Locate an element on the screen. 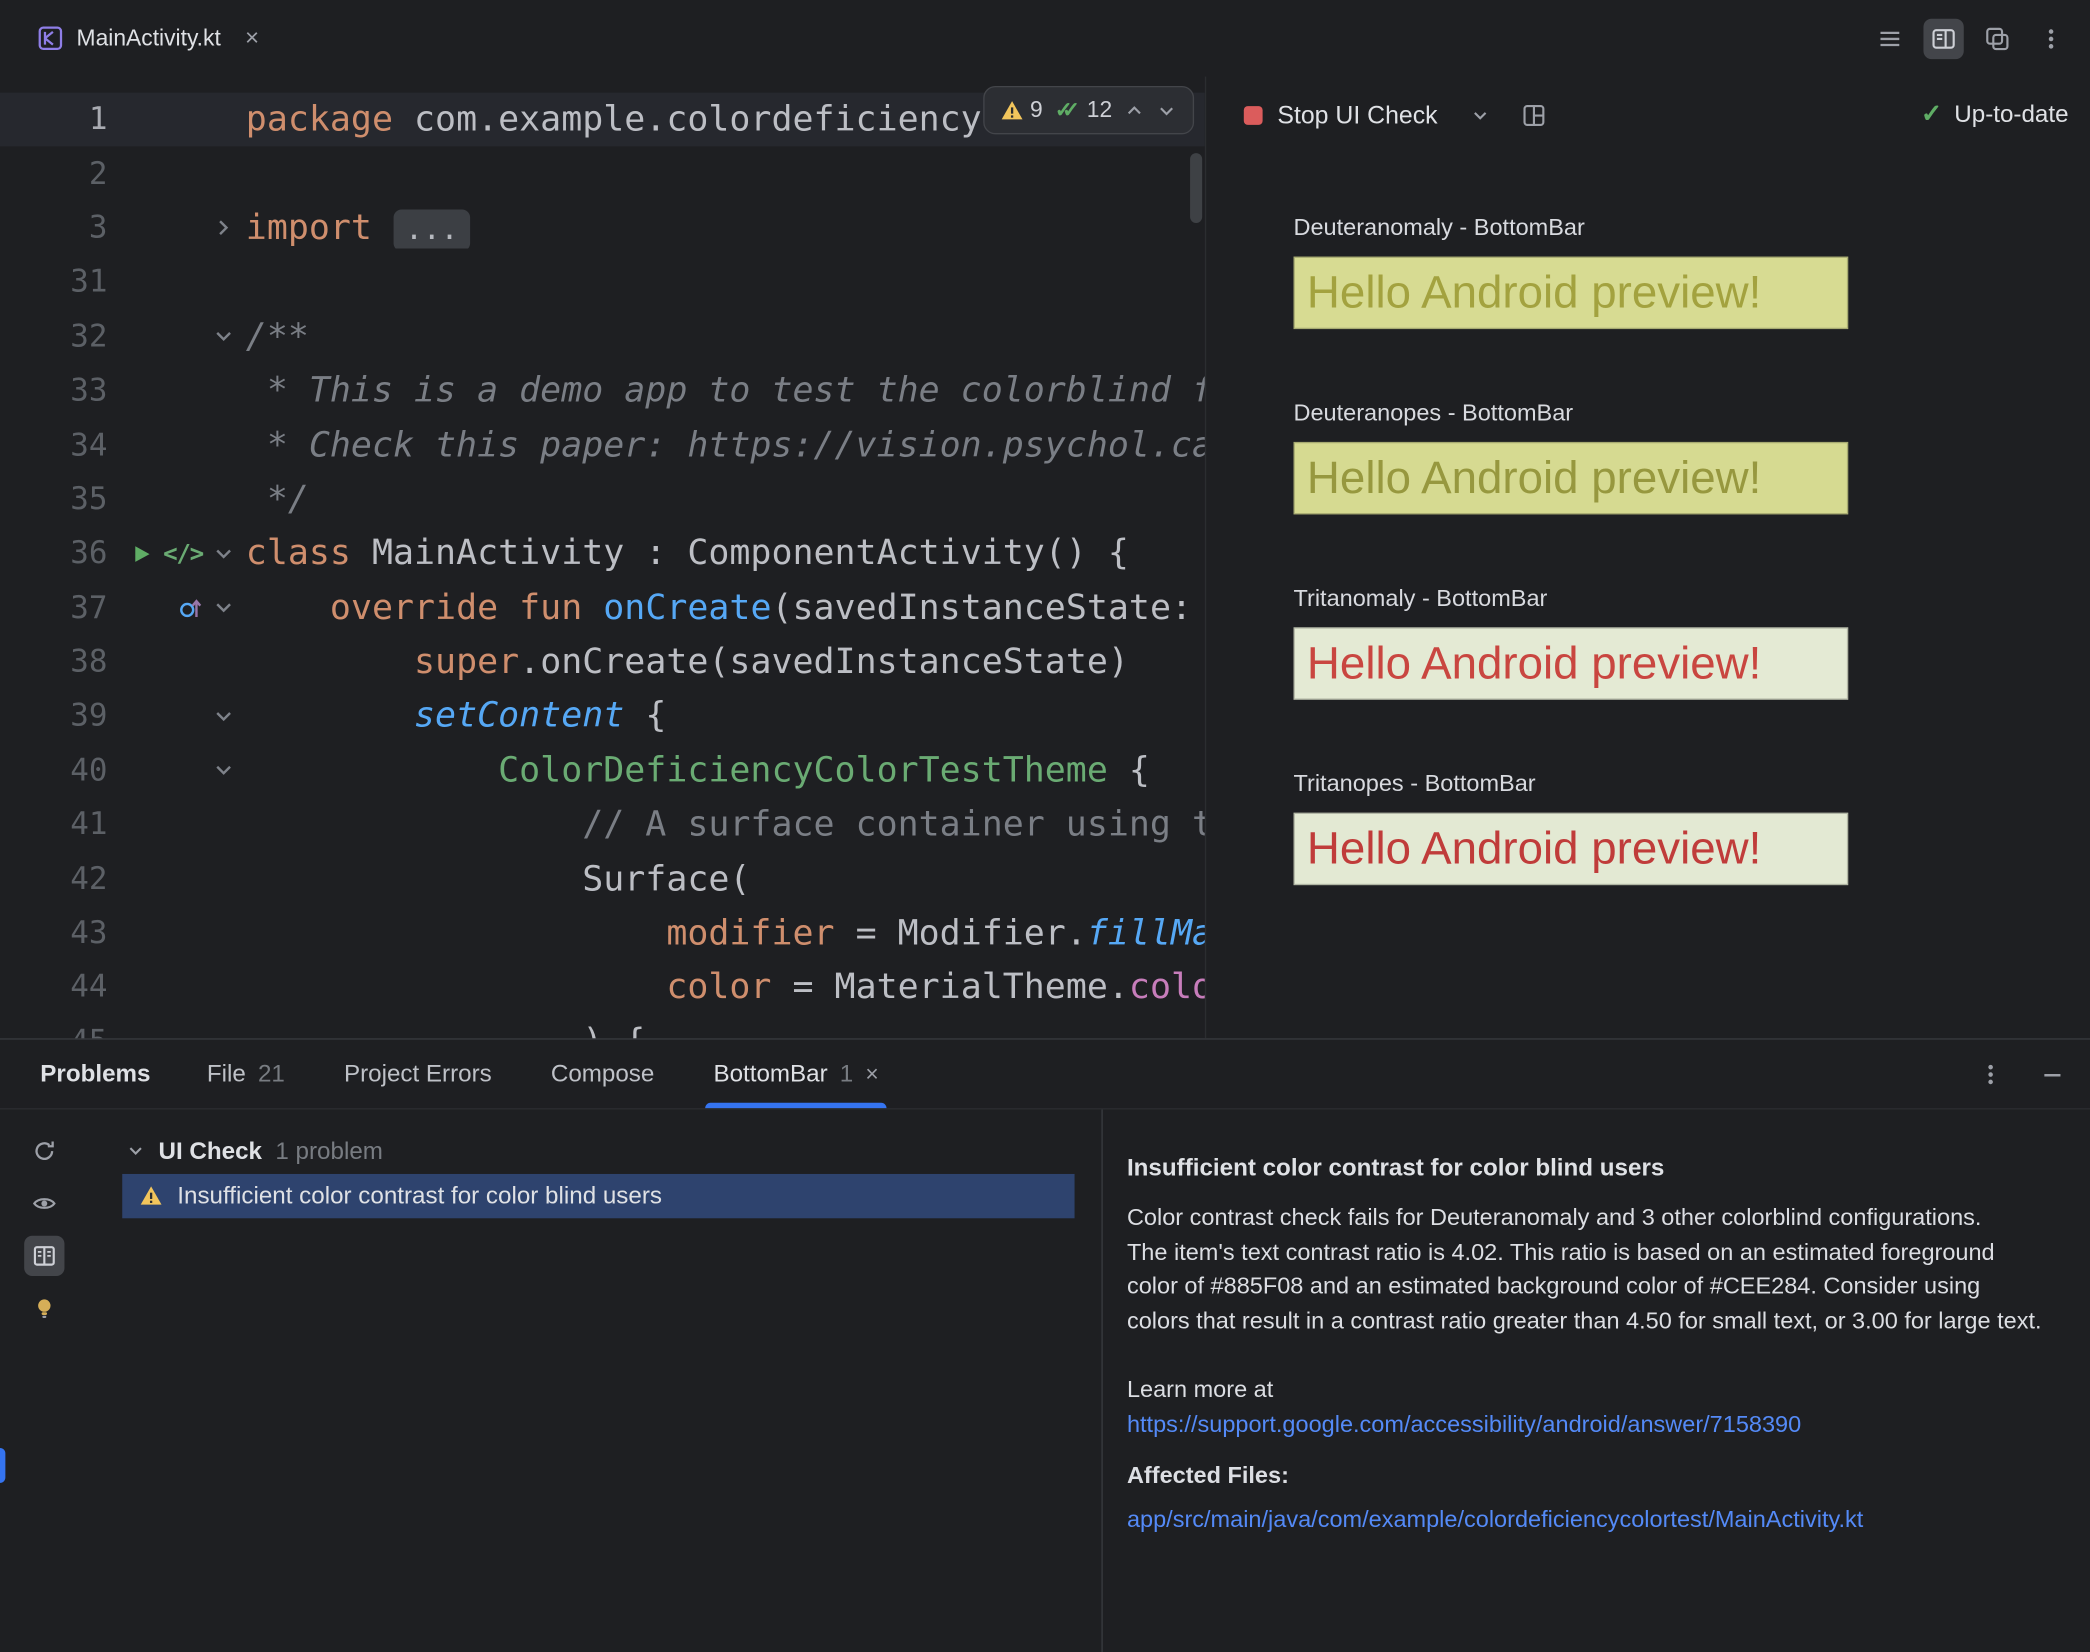 This screenshot has height=1652, width=2090. code-text: Surface( is located at coordinates (725, 879).